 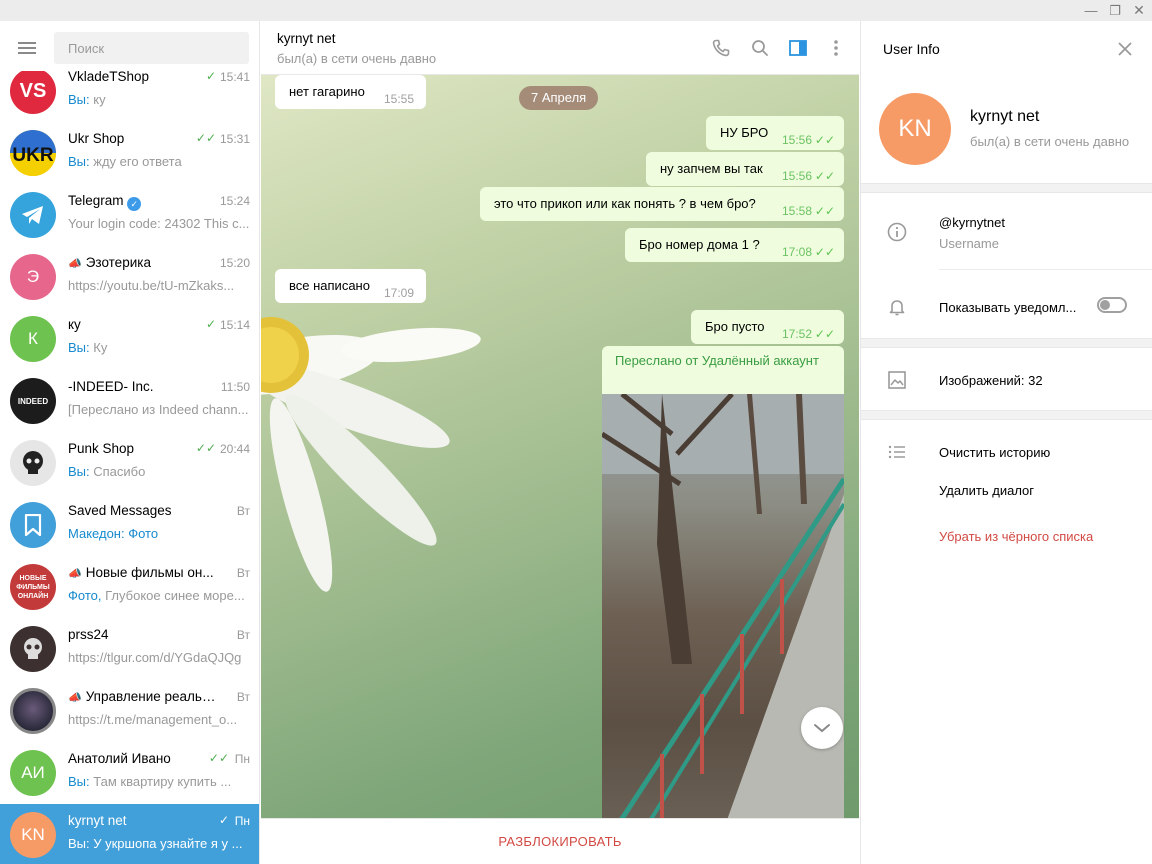 I want to click on message-outgoing: ну запчем вы так 15:56 ✓✓, so click(x=745, y=169).